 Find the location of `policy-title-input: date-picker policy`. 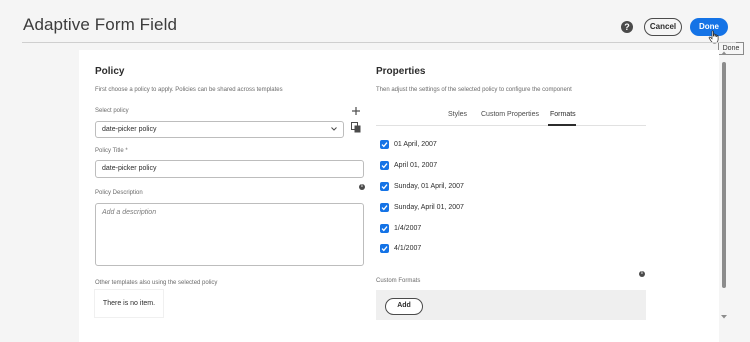

policy-title-input: date-picker policy is located at coordinates (229, 169).